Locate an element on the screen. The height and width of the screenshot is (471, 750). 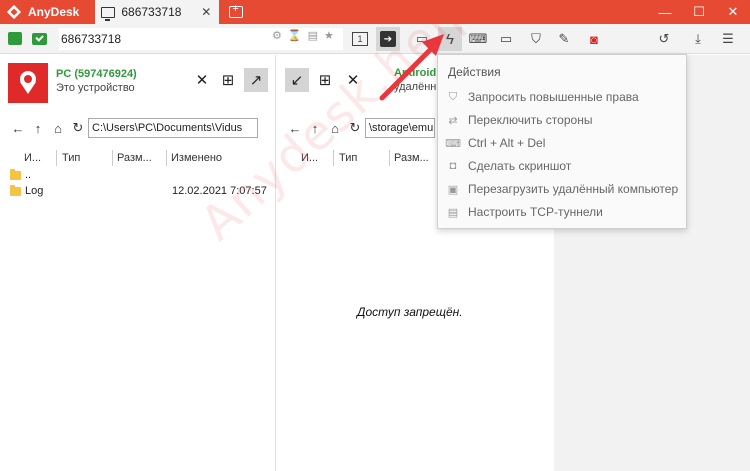
tab-label: 686733718 is located at coordinates (151, 12).